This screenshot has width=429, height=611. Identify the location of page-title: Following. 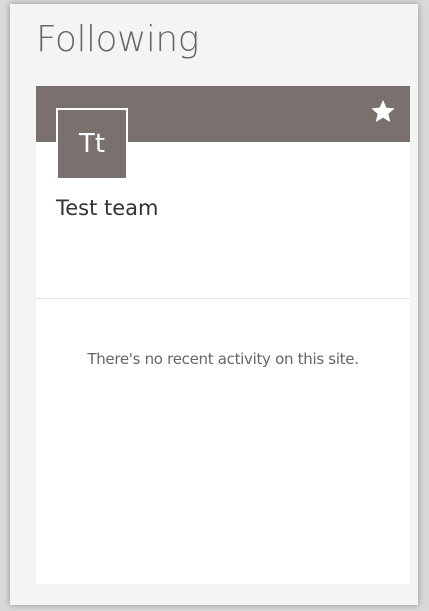
(117, 39).